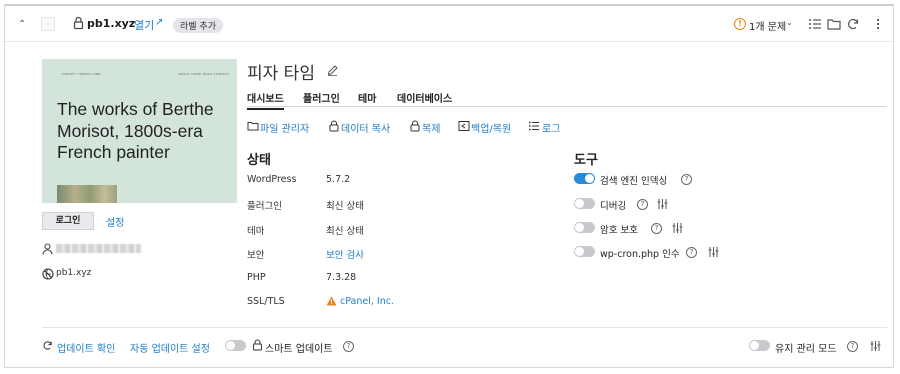  What do you see at coordinates (464, 126) in the screenshot?
I see `backup-icon` at bounding box center [464, 126].